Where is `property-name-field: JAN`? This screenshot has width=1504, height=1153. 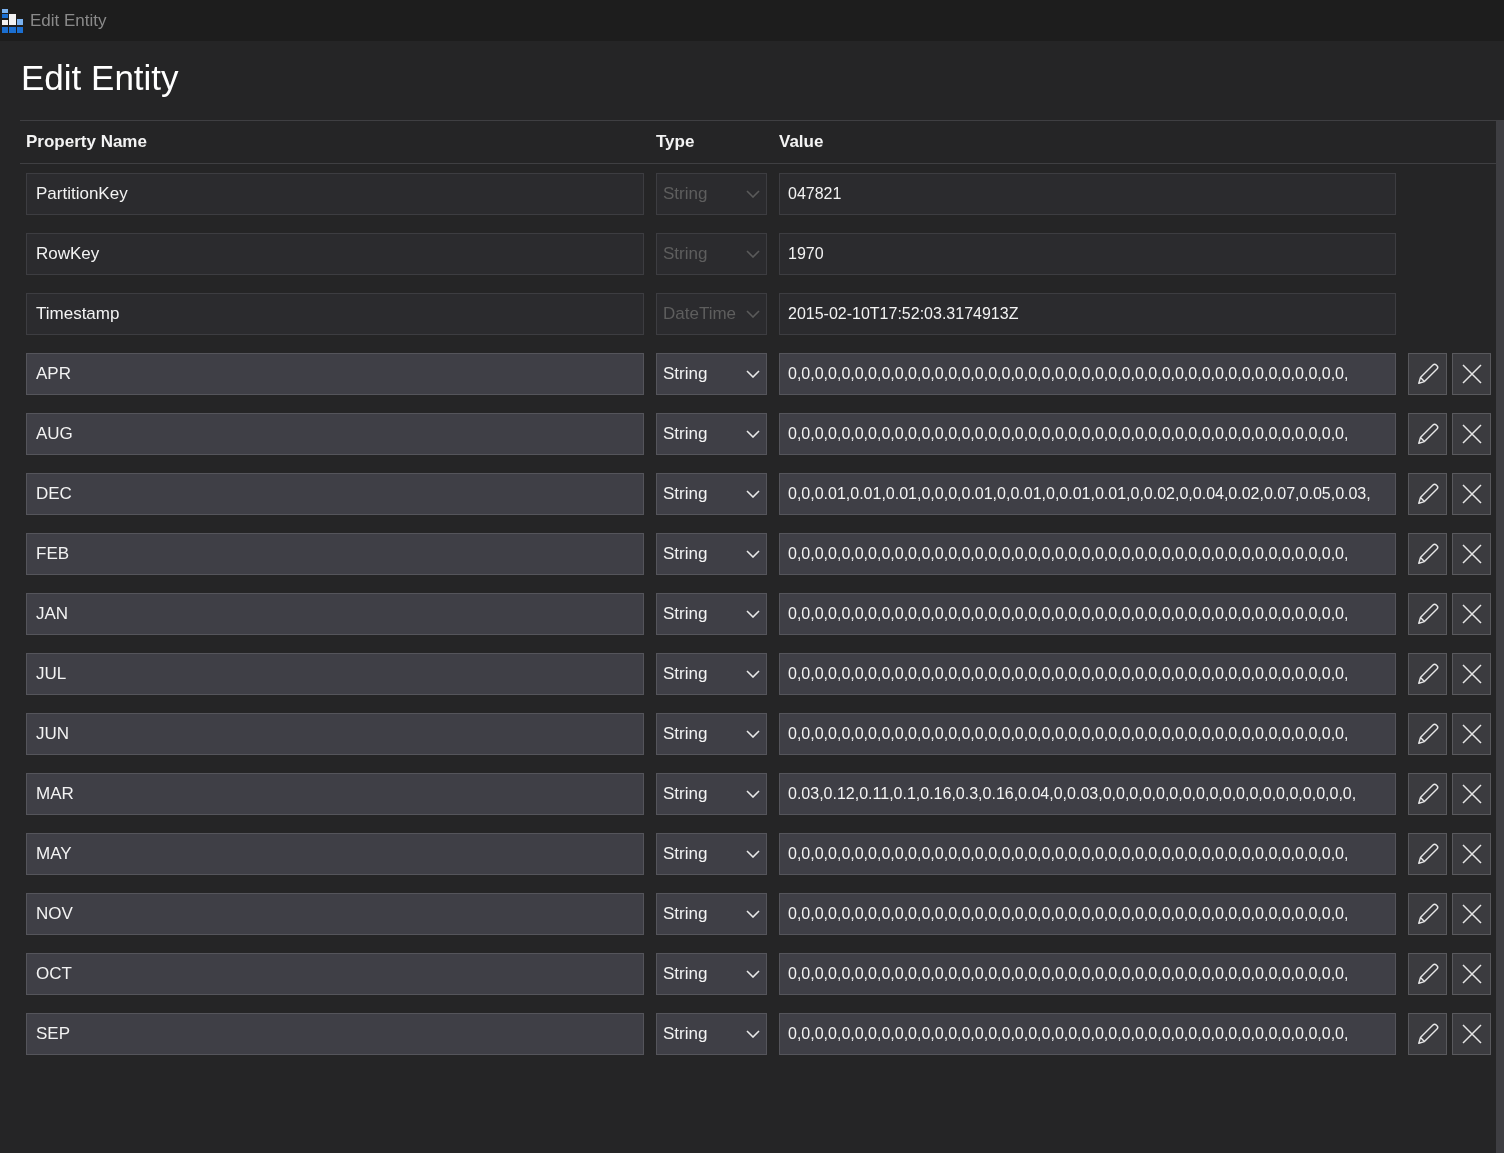
property-name-field: JAN is located at coordinates (335, 614).